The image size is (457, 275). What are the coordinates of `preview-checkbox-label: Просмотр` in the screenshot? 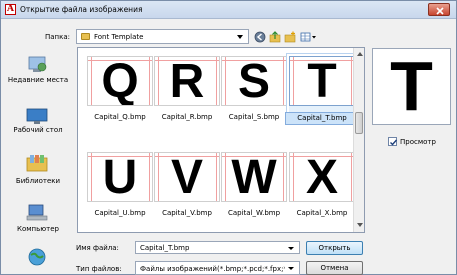 It's located at (418, 142).